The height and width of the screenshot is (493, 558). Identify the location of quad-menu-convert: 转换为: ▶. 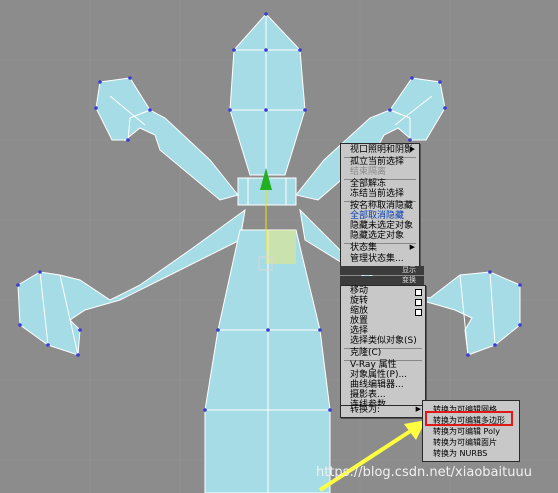
(383, 411).